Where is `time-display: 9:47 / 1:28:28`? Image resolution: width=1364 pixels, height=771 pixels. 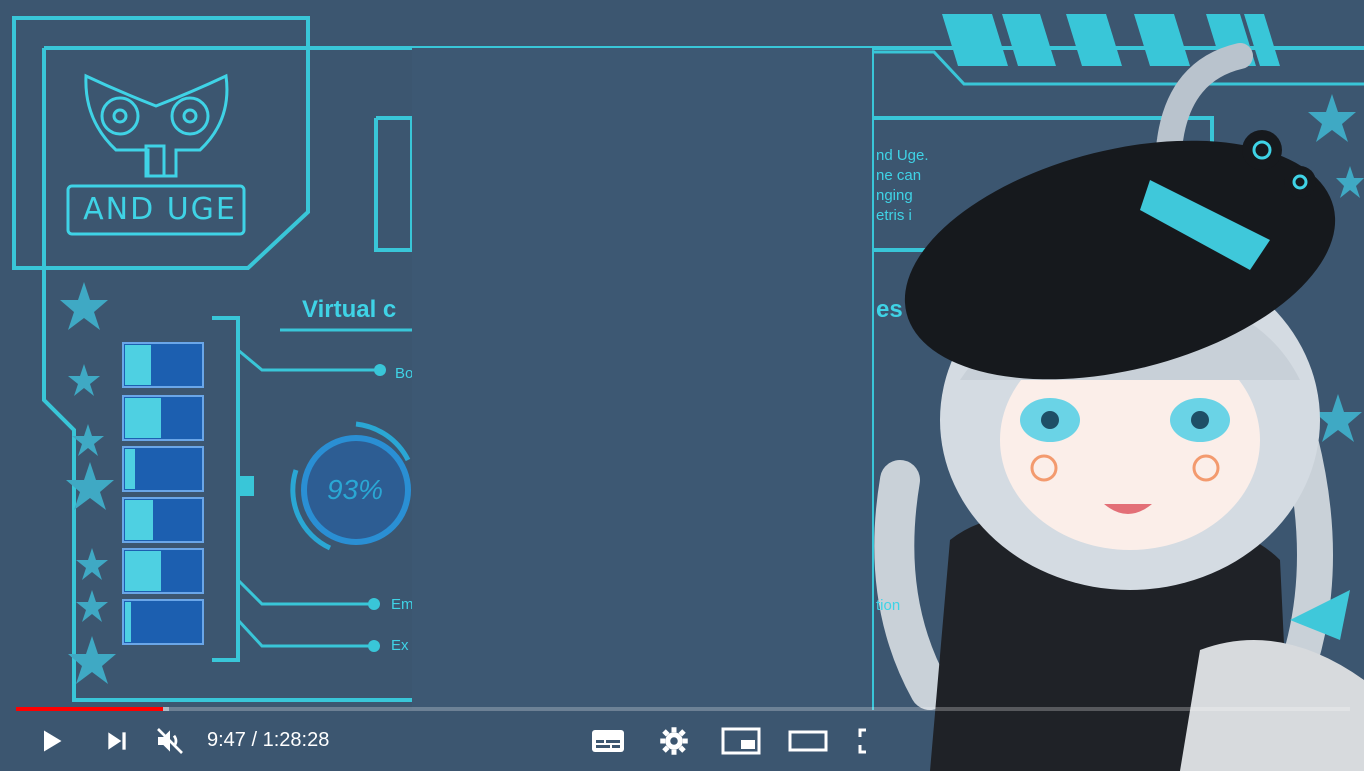 time-display: 9:47 / 1:28:28 is located at coordinates (268, 740).